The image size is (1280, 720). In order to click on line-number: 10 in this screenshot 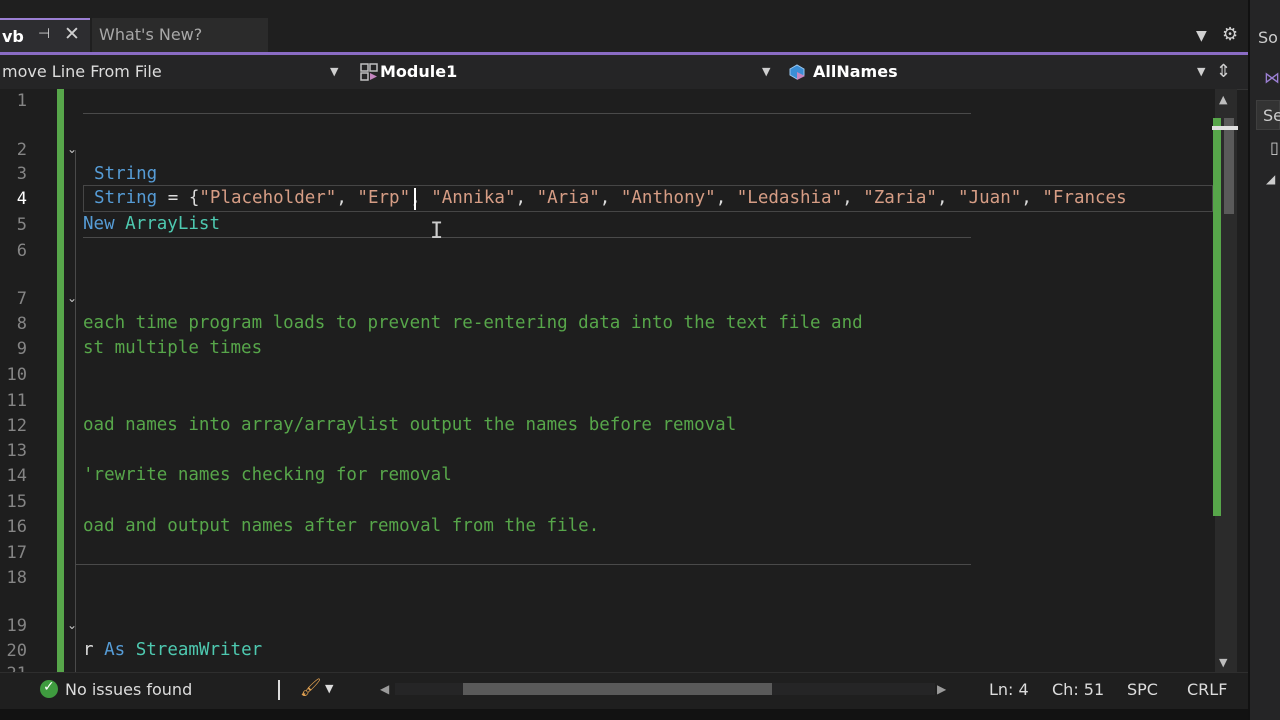, I will do `click(16, 375)`.